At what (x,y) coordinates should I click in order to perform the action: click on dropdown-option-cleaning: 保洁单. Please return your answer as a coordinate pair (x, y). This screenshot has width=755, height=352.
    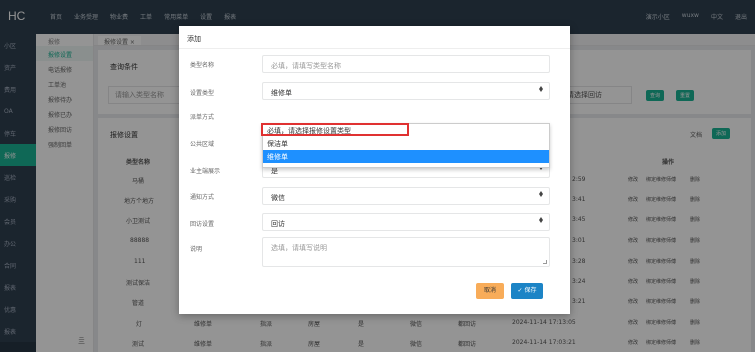
    Looking at the image, I should click on (406, 143).